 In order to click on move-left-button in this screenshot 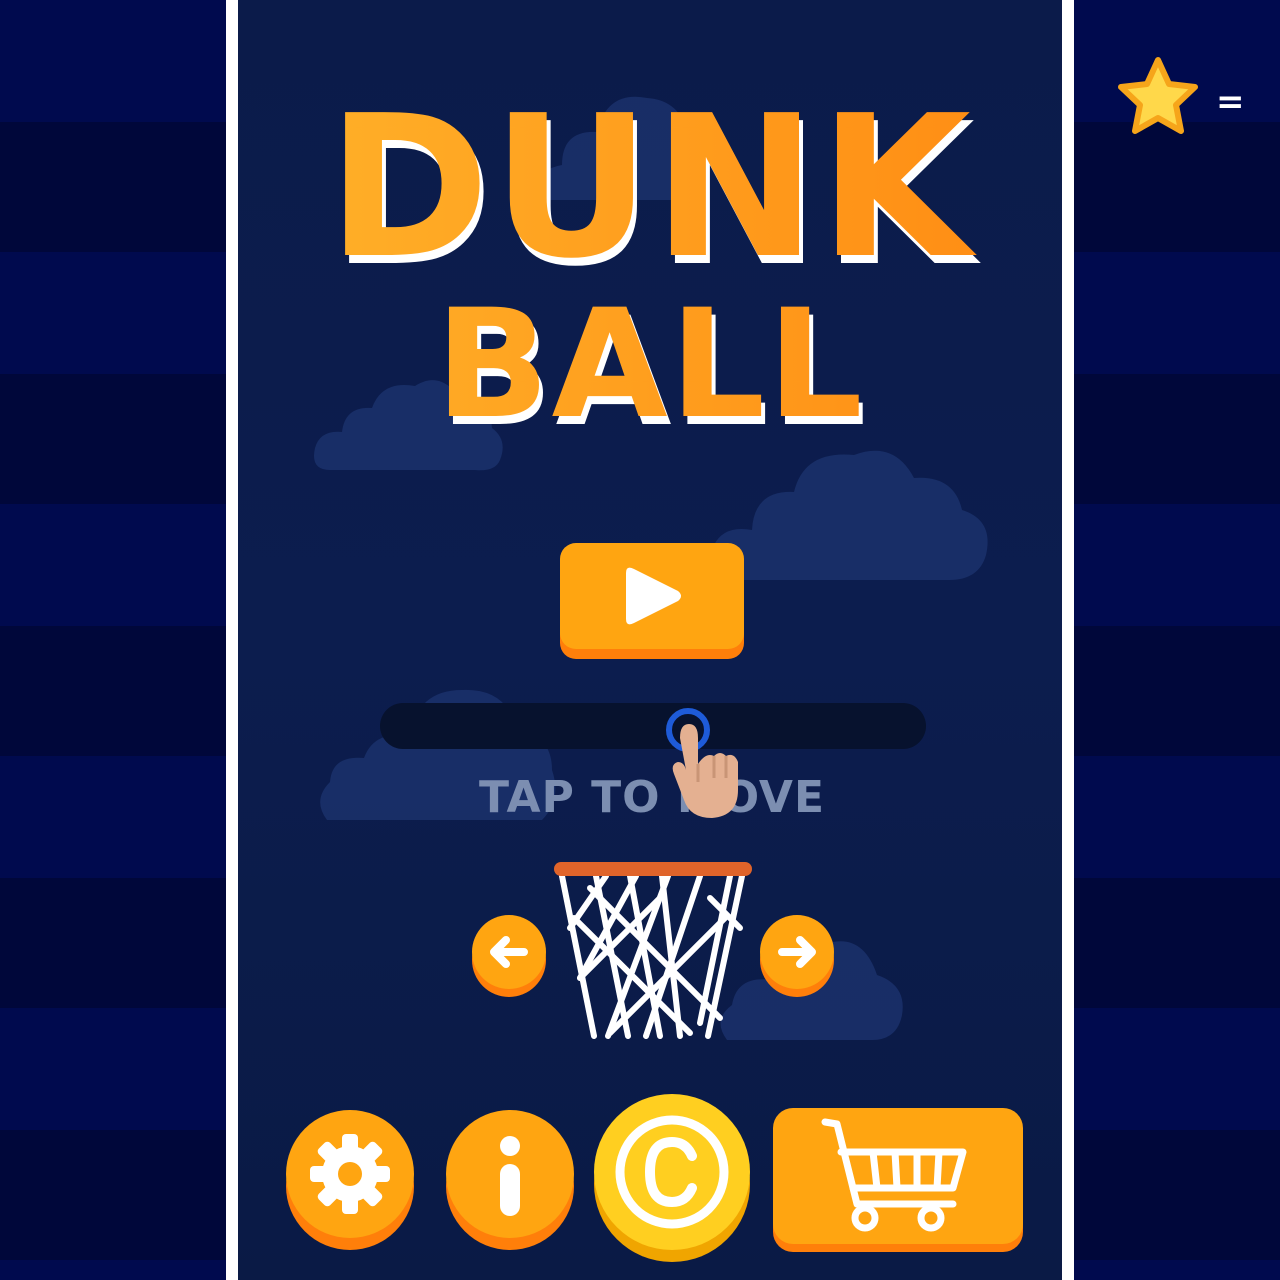, I will do `click(509, 952)`.